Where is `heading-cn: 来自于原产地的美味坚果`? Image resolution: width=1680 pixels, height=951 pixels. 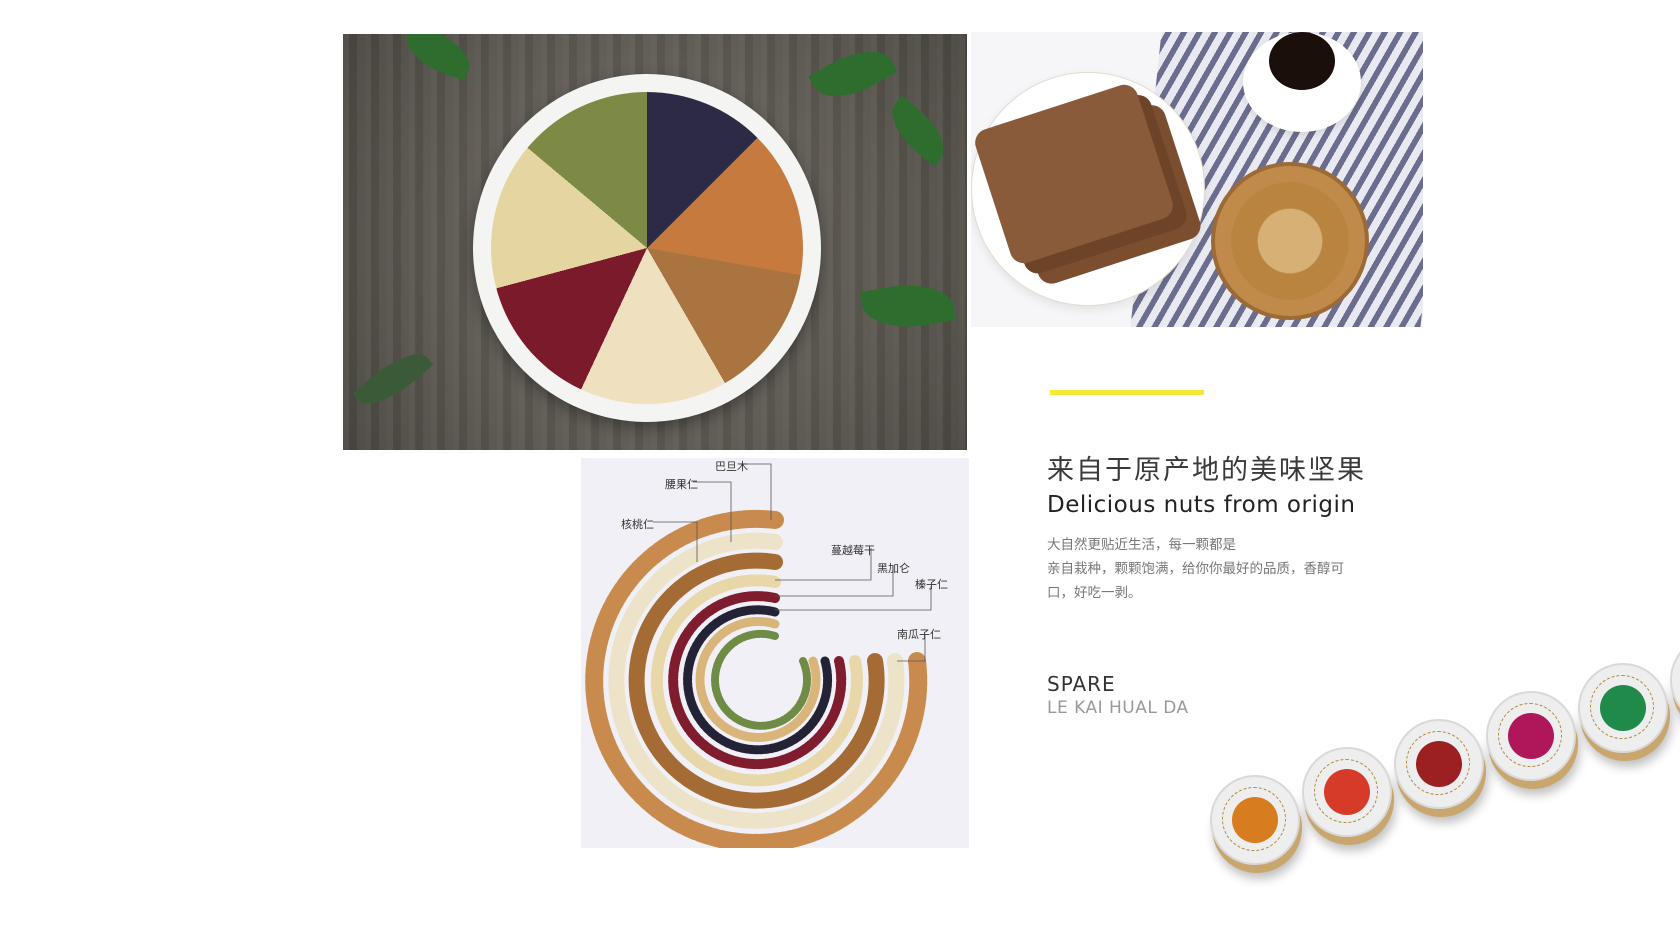
heading-cn: 来自于原产地的美味坚果 is located at coordinates (1206, 470).